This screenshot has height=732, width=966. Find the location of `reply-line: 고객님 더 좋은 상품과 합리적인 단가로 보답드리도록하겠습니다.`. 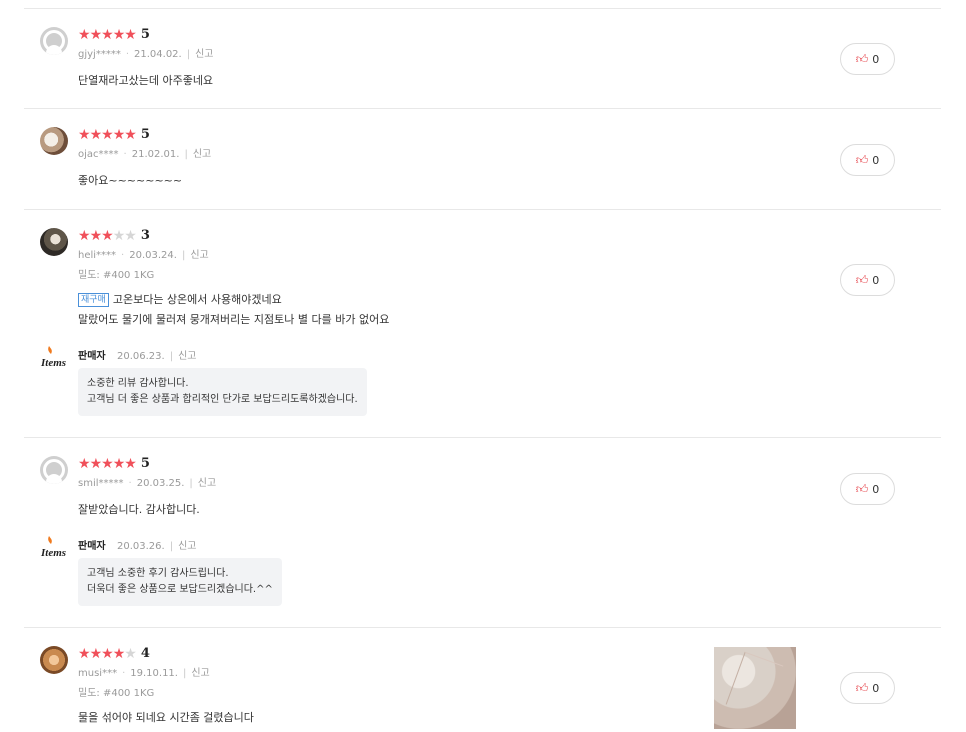

reply-line: 고객님 더 좋은 상품과 합리적인 단가로 보답드리도록하겠습니다. is located at coordinates (222, 399).